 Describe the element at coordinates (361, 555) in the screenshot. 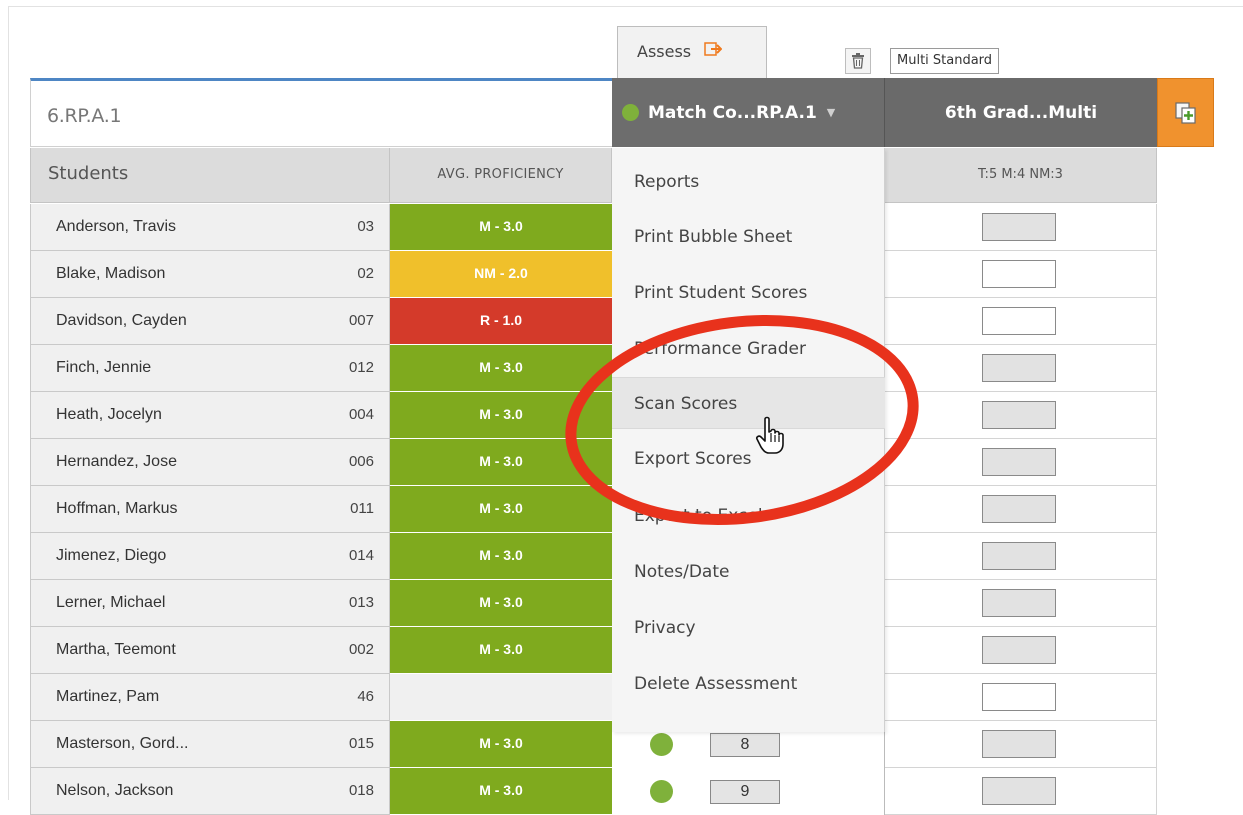

I see `student-id: 014` at that location.